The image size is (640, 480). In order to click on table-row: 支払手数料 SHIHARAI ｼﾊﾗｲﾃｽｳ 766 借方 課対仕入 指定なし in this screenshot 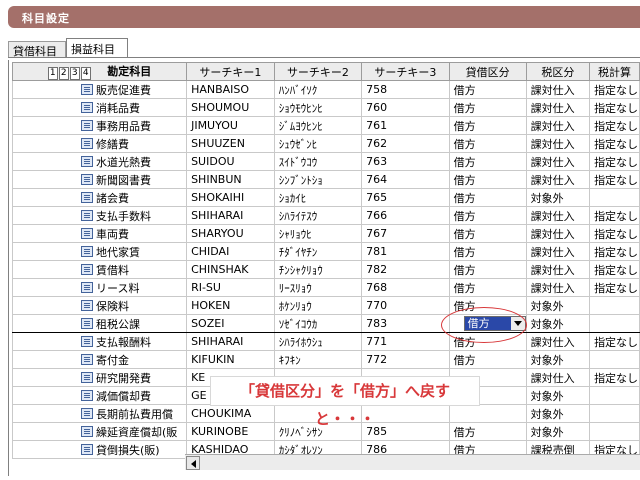, I will do `click(325, 215)`.